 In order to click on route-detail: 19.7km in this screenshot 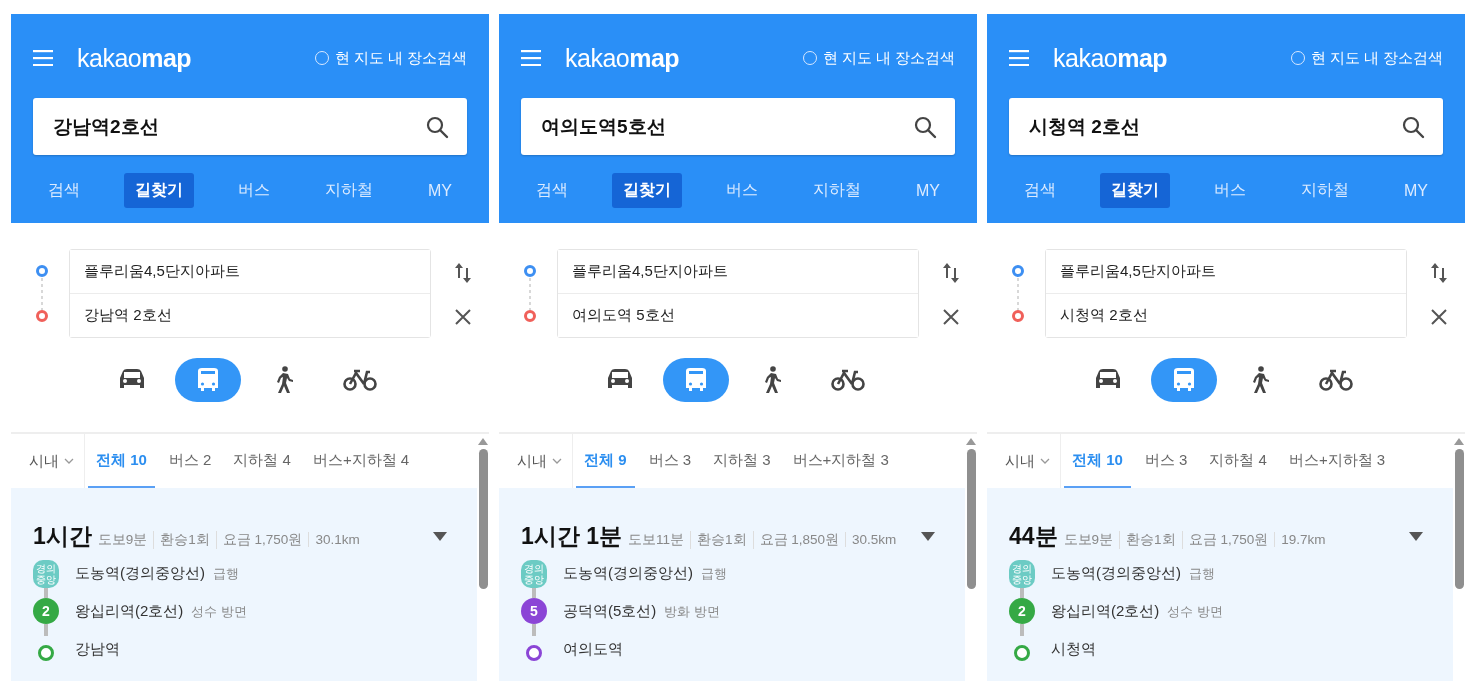, I will do `click(1303, 539)`.